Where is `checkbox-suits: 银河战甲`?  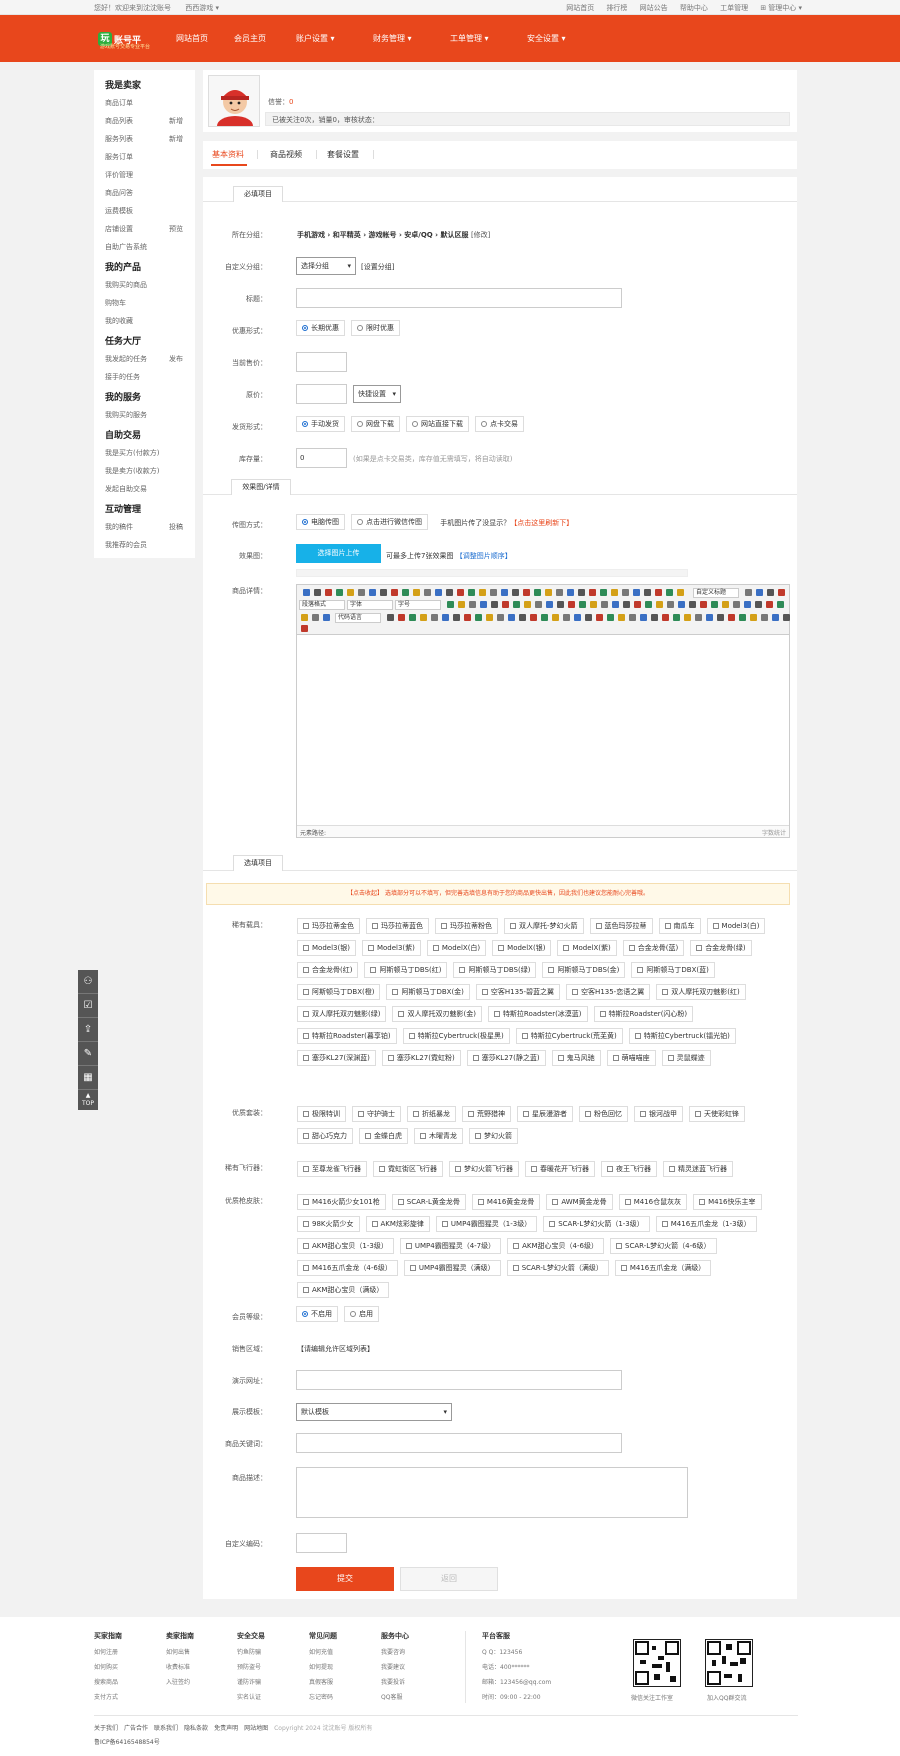 checkbox-suits: 银河战甲 is located at coordinates (658, 1114).